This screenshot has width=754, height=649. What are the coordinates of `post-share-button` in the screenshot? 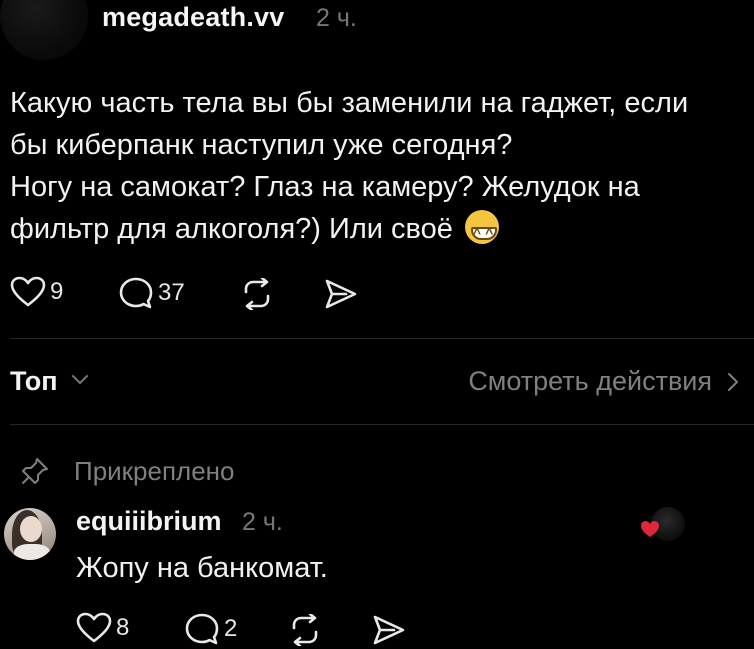 It's located at (341, 294).